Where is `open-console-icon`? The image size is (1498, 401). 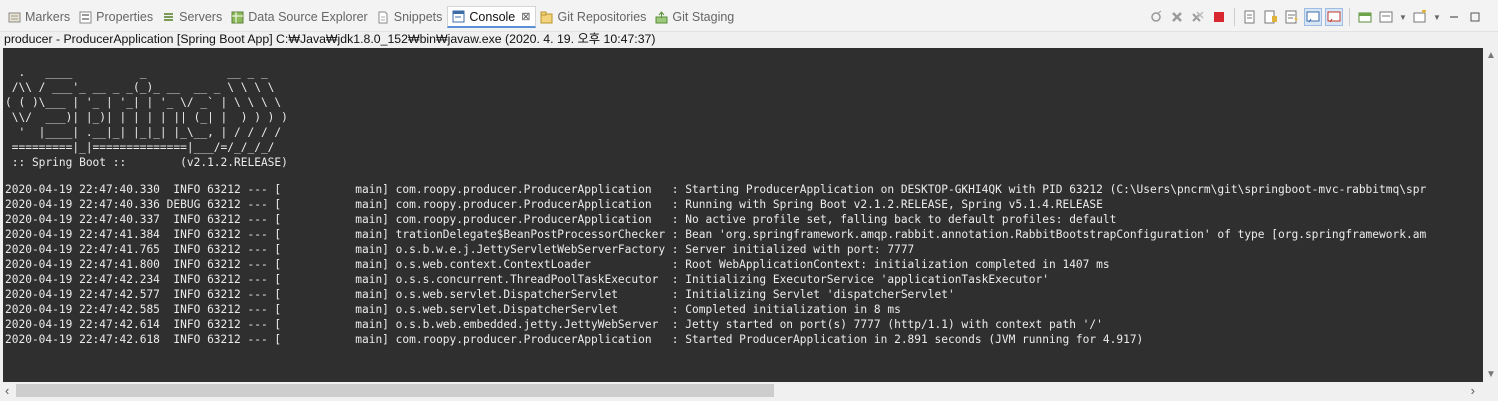 open-console-icon is located at coordinates (1386, 17).